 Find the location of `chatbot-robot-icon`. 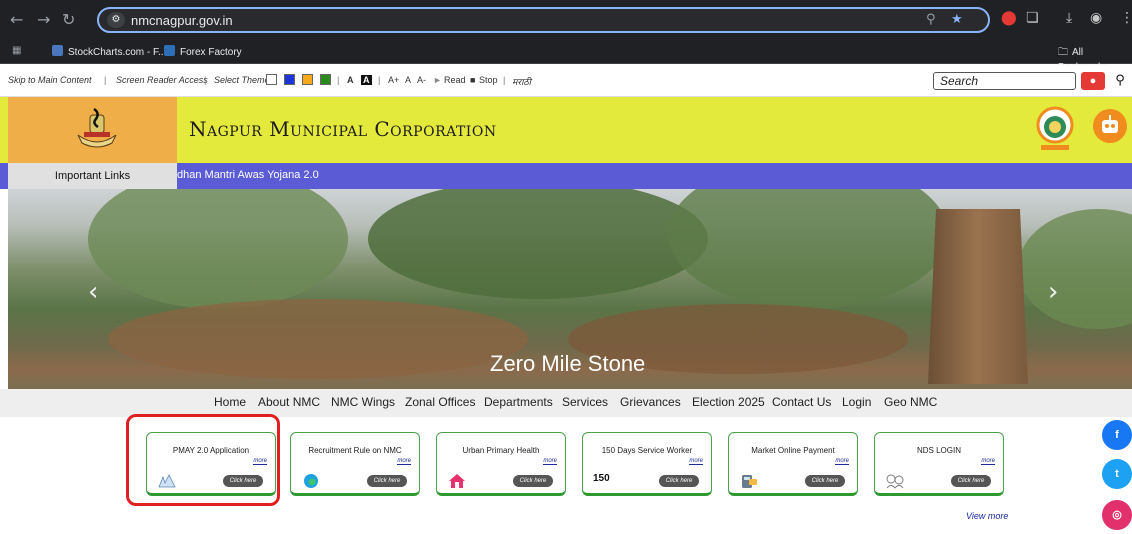

chatbot-robot-icon is located at coordinates (1110, 126).